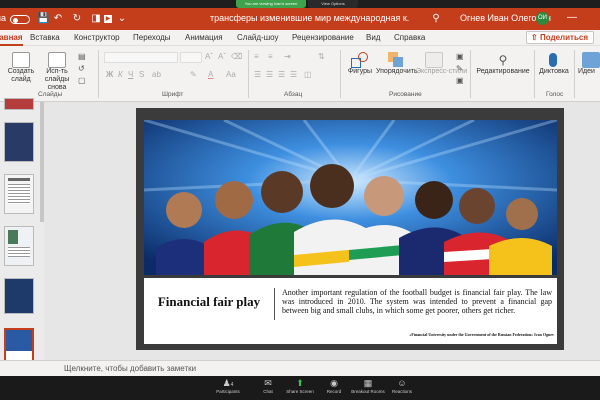  Describe the element at coordinates (563, 37) in the screenshot. I see `share-button-label: Поделиться` at that location.